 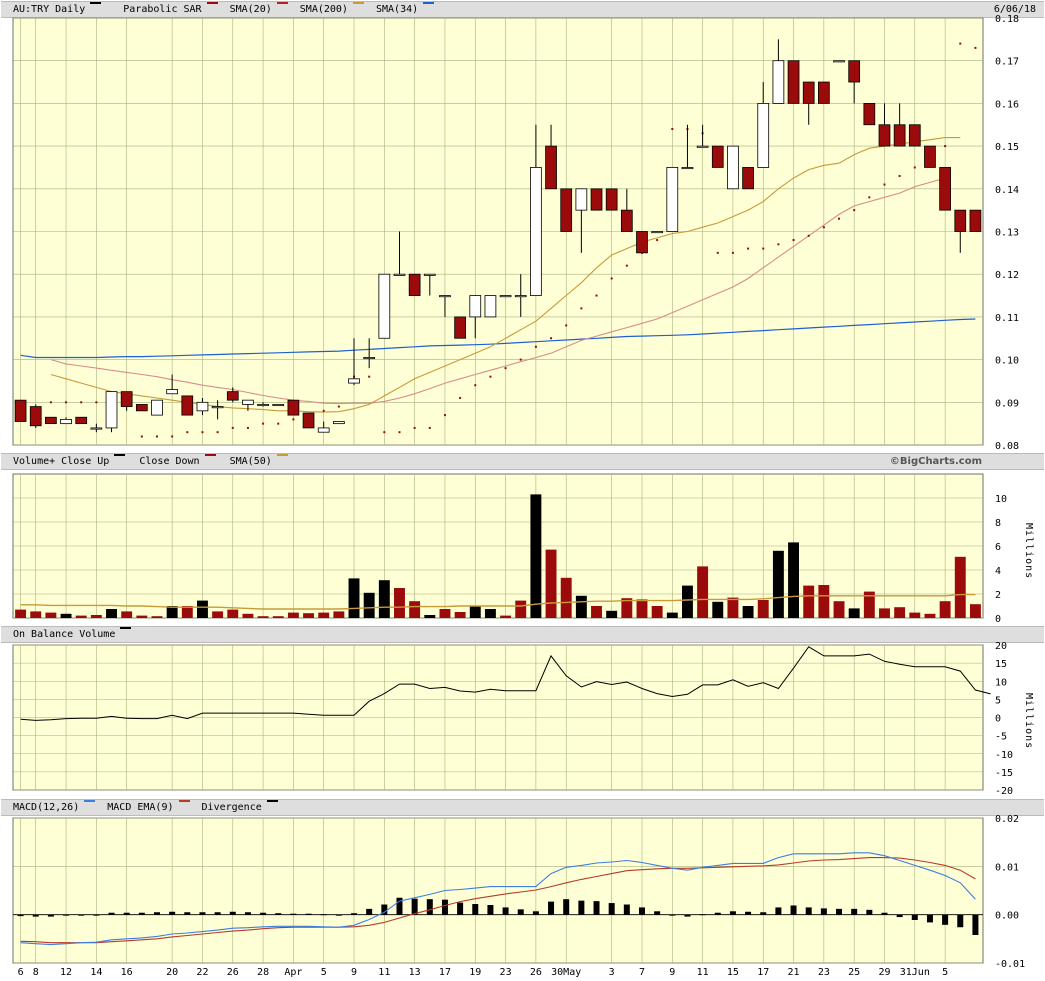 I want to click on x-tick-label: Apr, so click(x=293, y=972).